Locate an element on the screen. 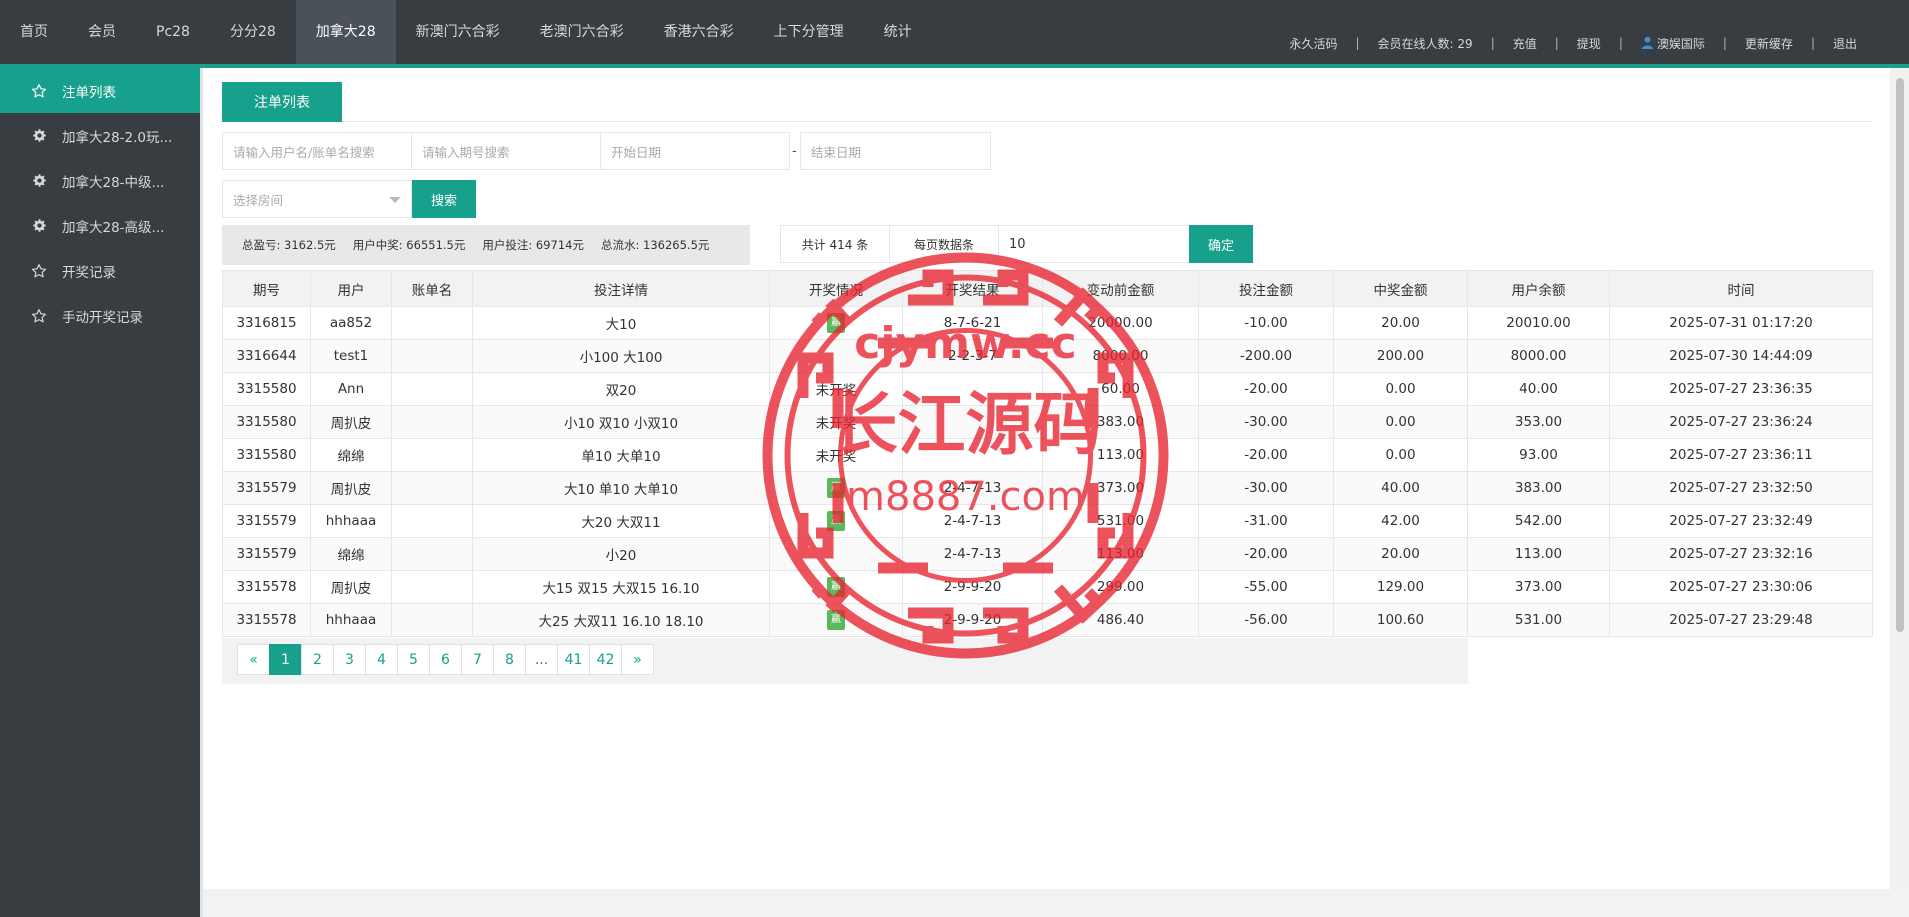  column-header: 中奖金额 is located at coordinates (1400, 288).